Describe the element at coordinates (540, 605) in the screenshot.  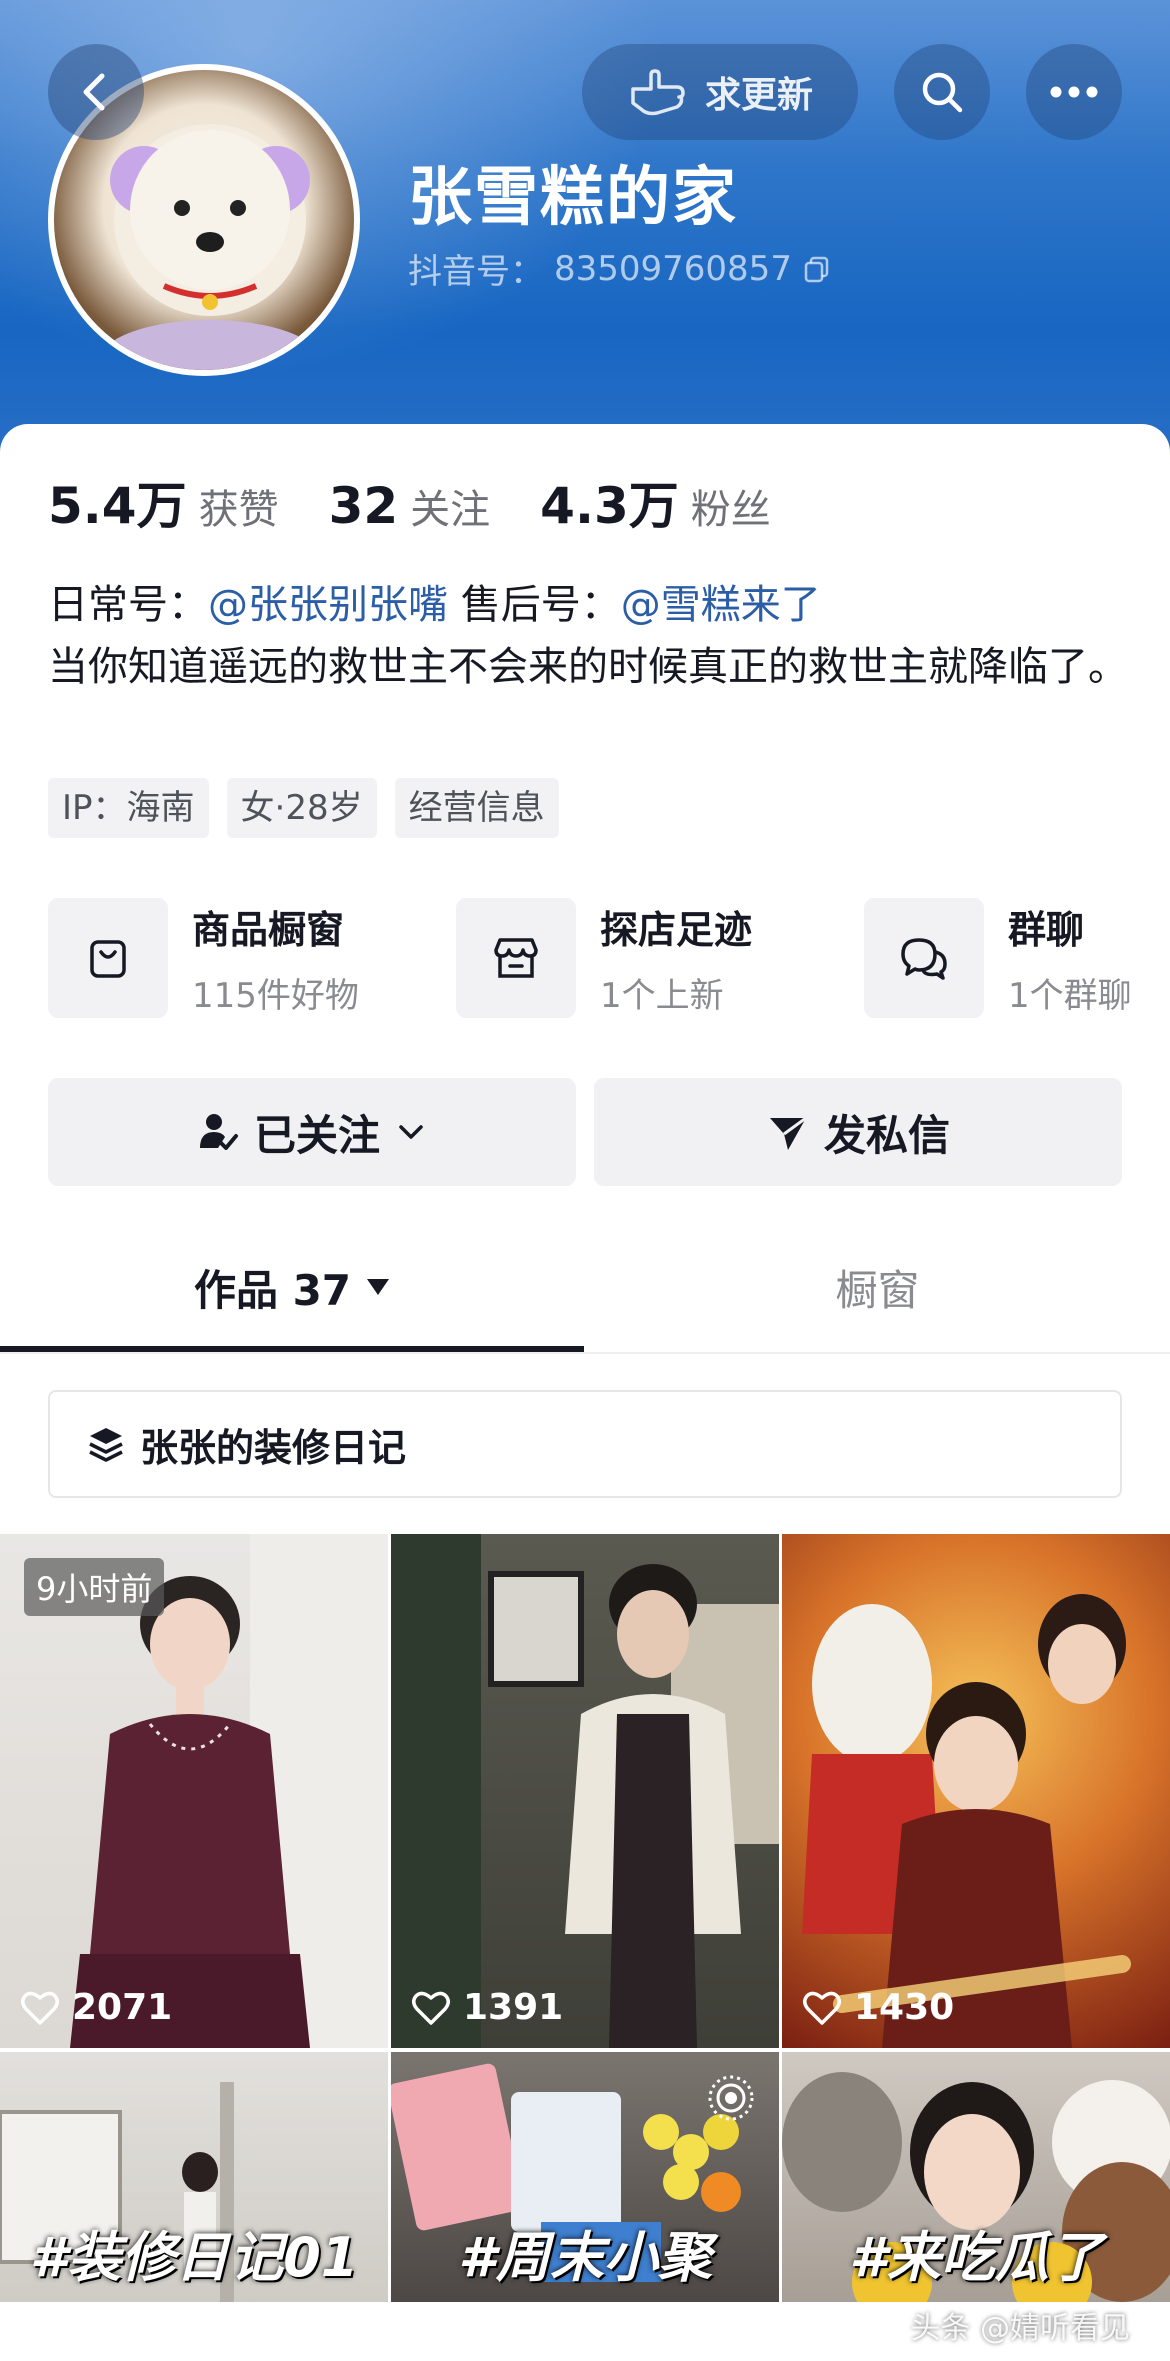
I see `aftersale-account-label: 售后号：` at that location.